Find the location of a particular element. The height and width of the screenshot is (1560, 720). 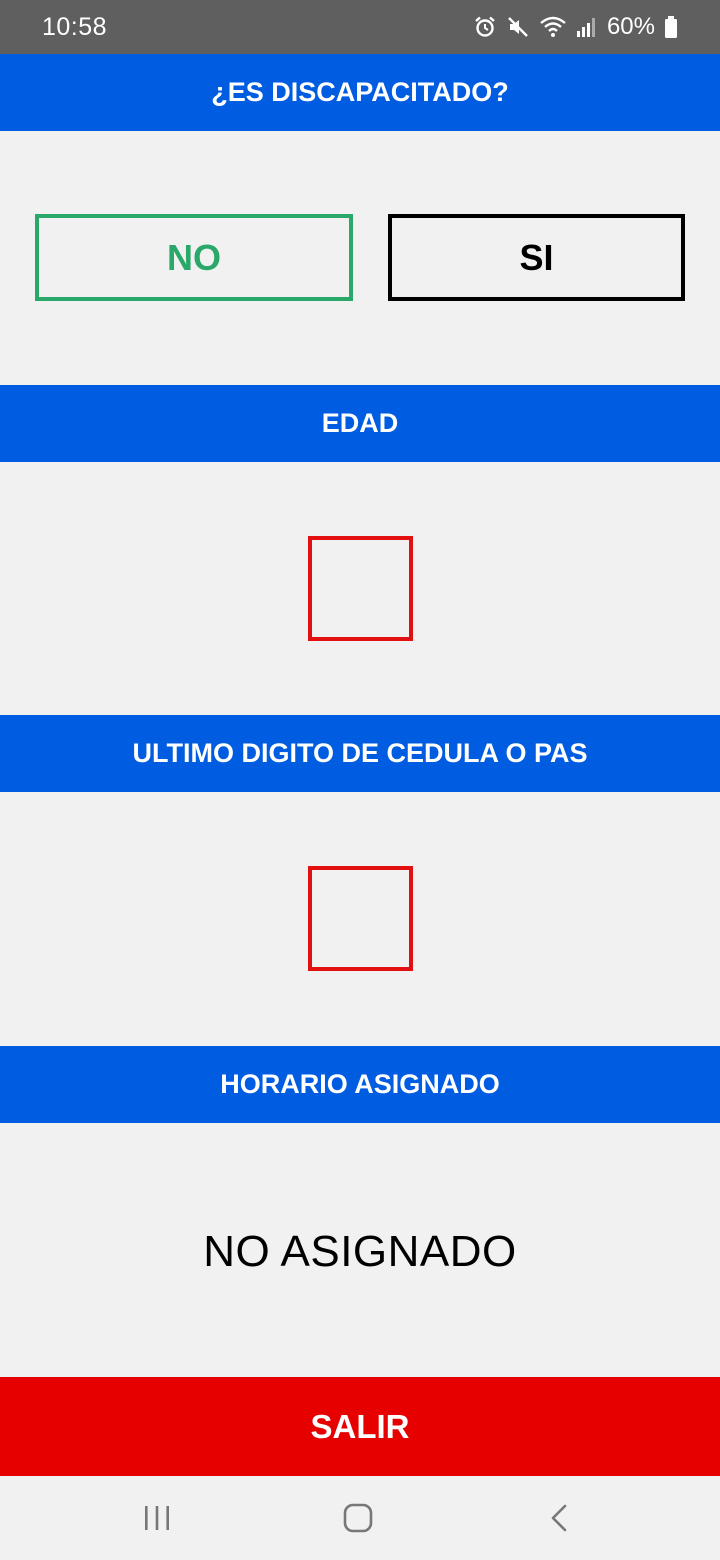

battery-icon is located at coordinates (671, 27).